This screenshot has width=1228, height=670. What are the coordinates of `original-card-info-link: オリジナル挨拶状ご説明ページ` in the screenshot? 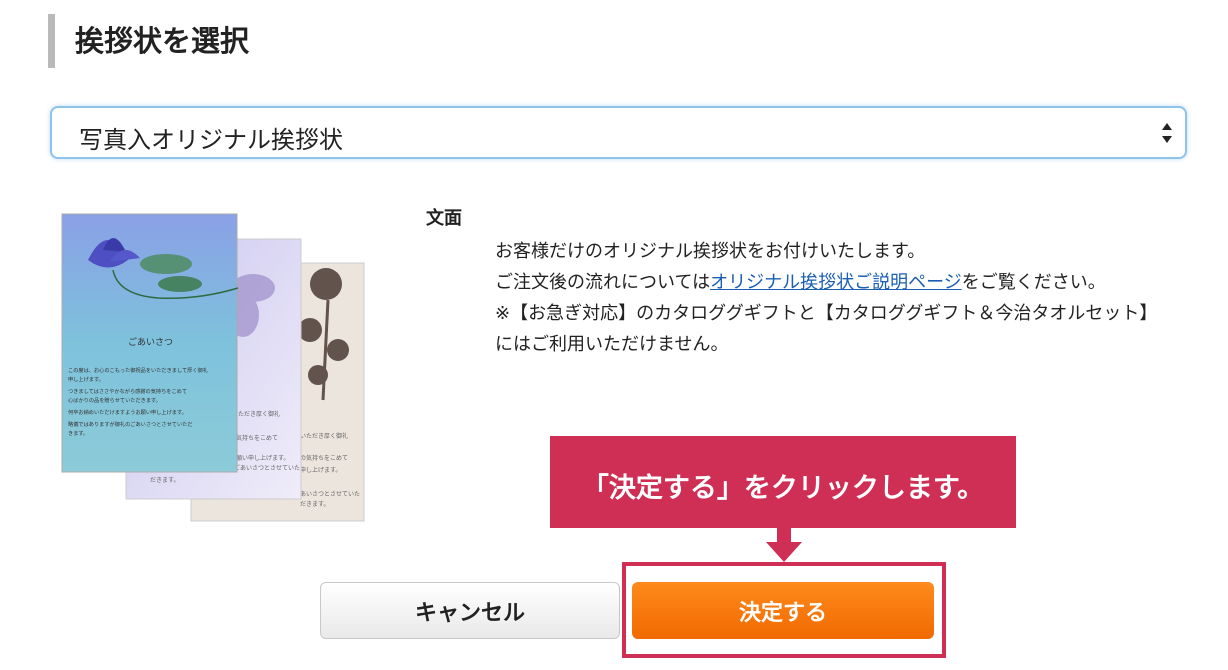 It's located at (836, 282).